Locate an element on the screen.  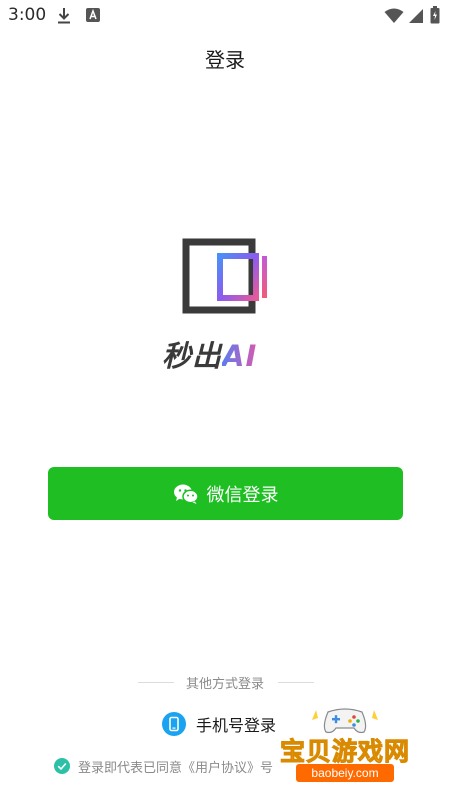
brand-name-cn: 秒出 is located at coordinates (192, 356).